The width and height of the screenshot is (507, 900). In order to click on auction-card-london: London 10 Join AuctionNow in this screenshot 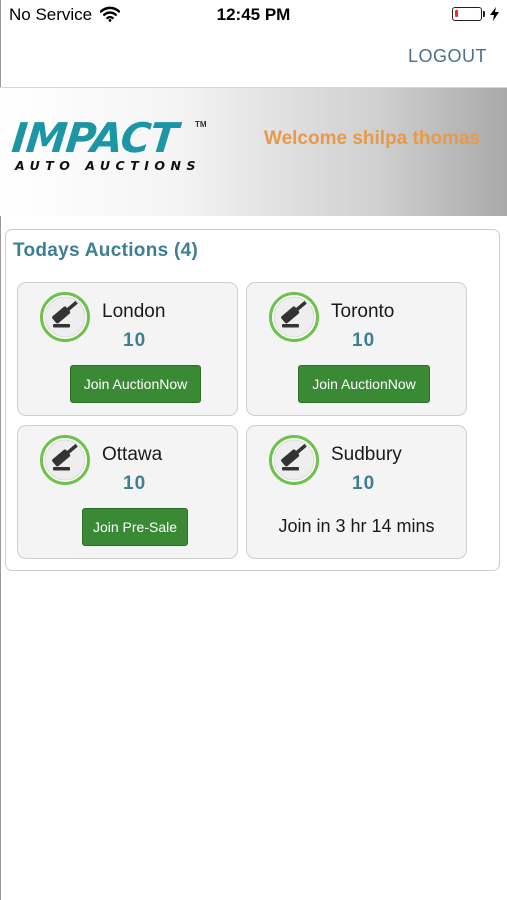, I will do `click(127, 349)`.